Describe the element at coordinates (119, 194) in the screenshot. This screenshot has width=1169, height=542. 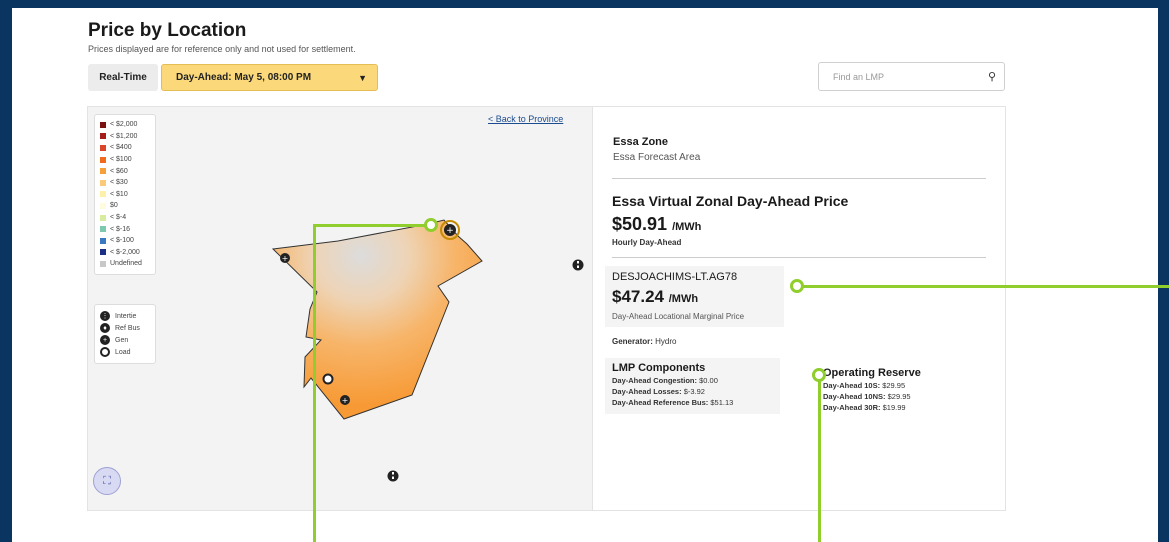
I see `legend-label: < $10` at that location.